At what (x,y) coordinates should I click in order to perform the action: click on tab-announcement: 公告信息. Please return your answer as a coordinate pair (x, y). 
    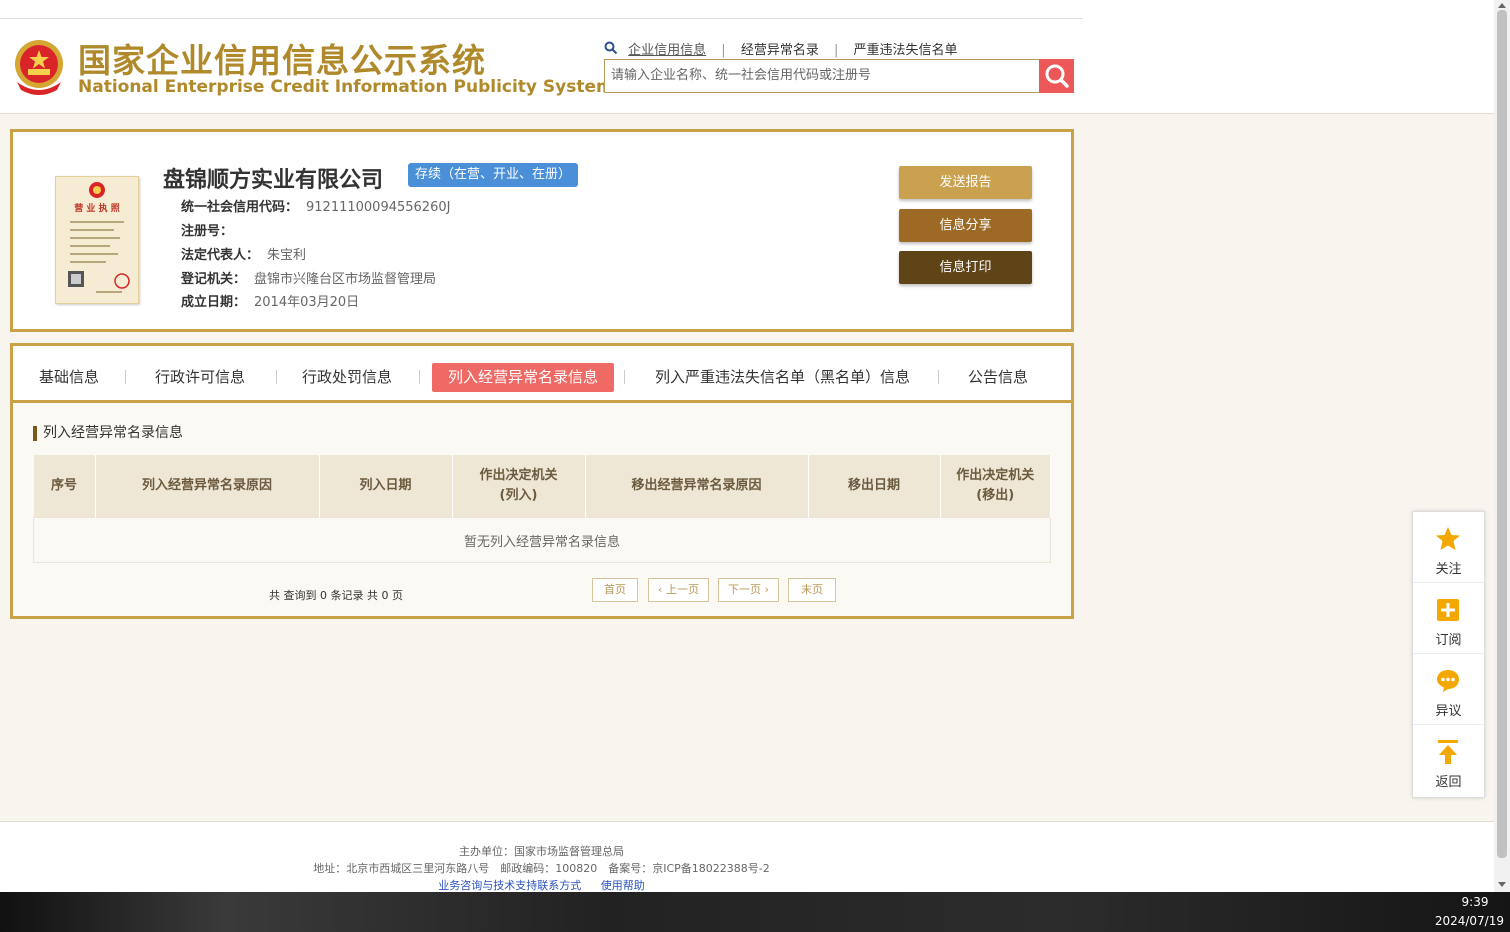
    Looking at the image, I should click on (998, 377).